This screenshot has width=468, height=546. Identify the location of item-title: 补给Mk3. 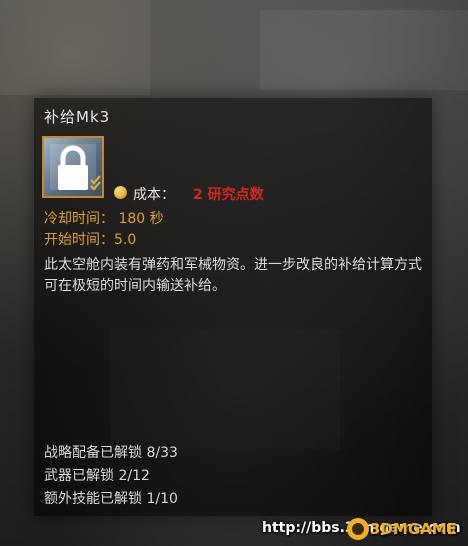
(77, 117).